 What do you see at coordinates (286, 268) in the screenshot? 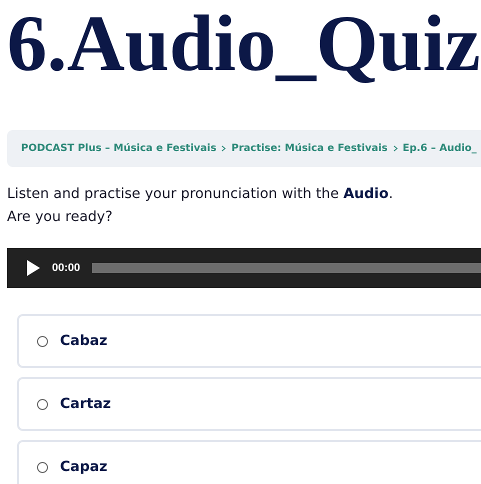
I see `progress-track` at bounding box center [286, 268].